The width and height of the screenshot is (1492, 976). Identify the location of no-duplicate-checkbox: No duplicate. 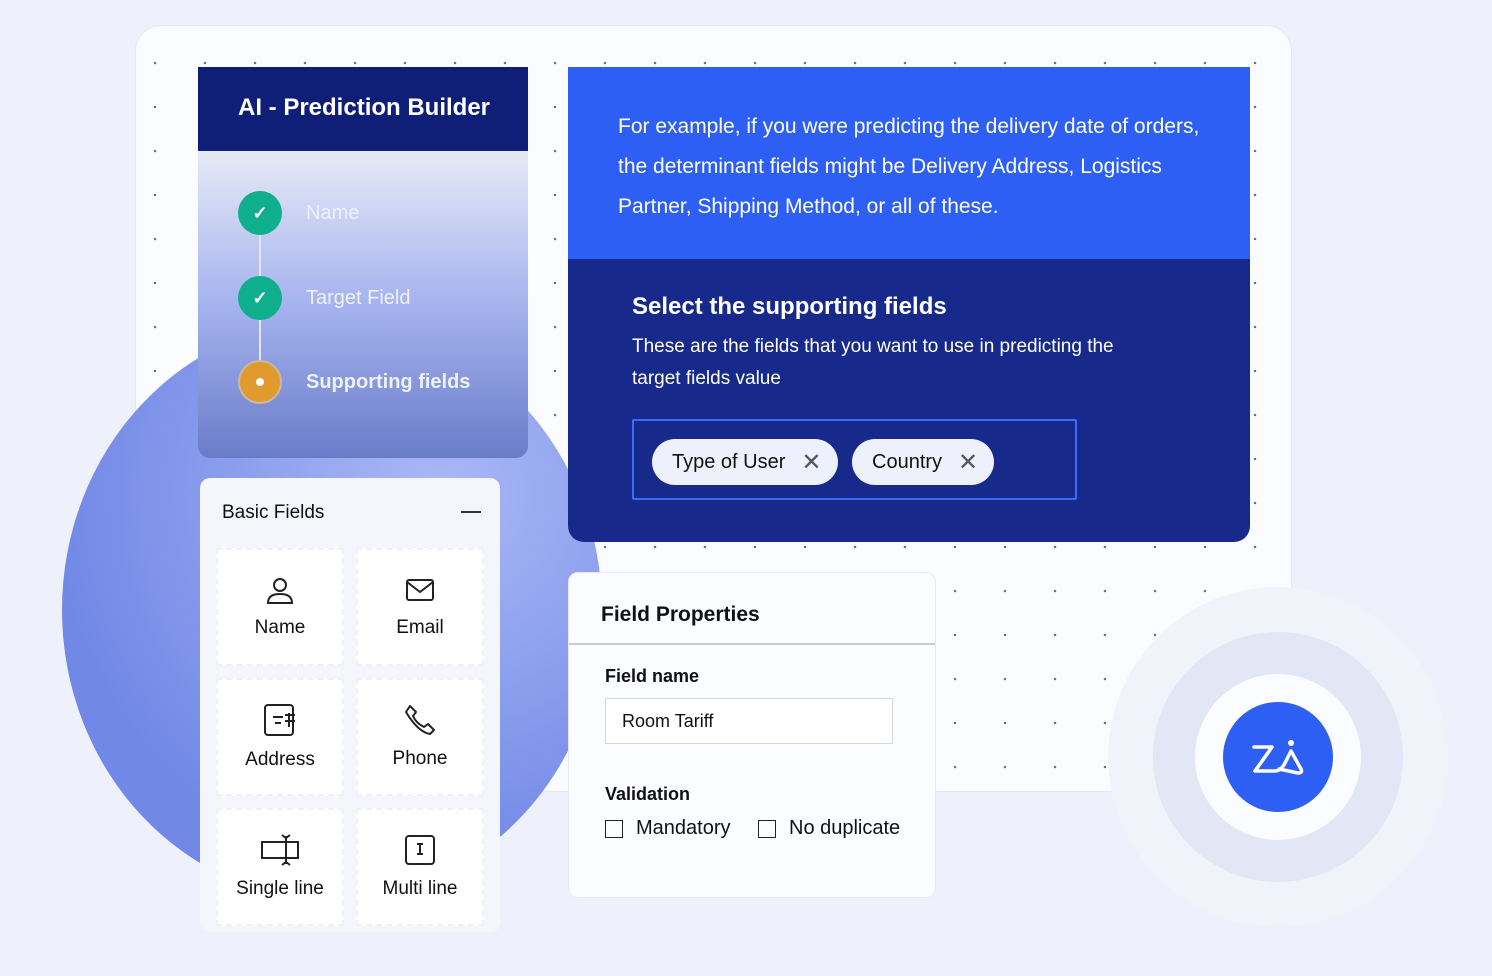
(829, 828).